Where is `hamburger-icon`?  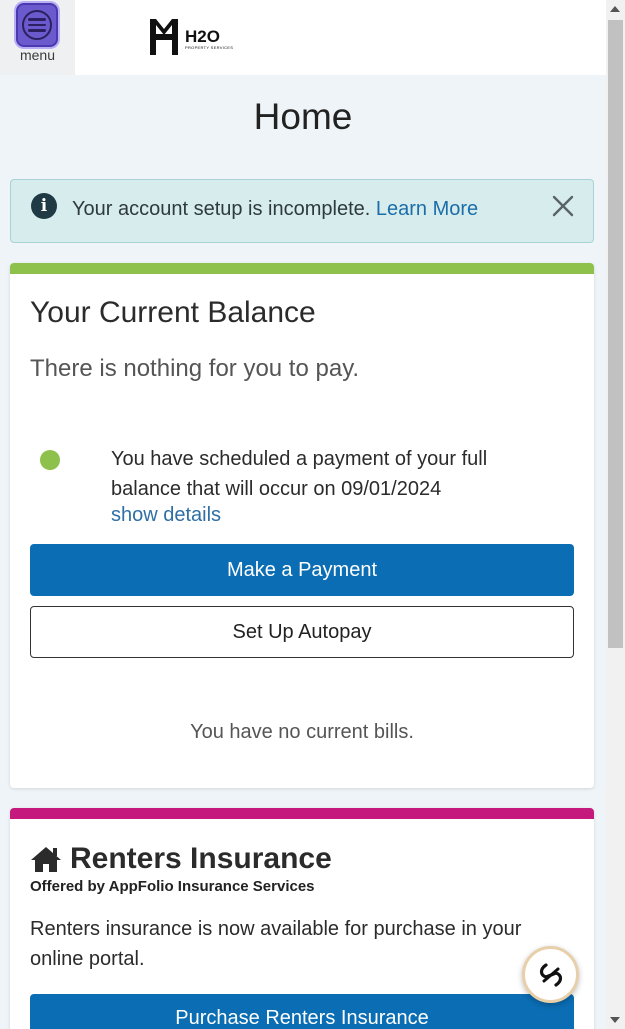
hamburger-icon is located at coordinates (37, 25).